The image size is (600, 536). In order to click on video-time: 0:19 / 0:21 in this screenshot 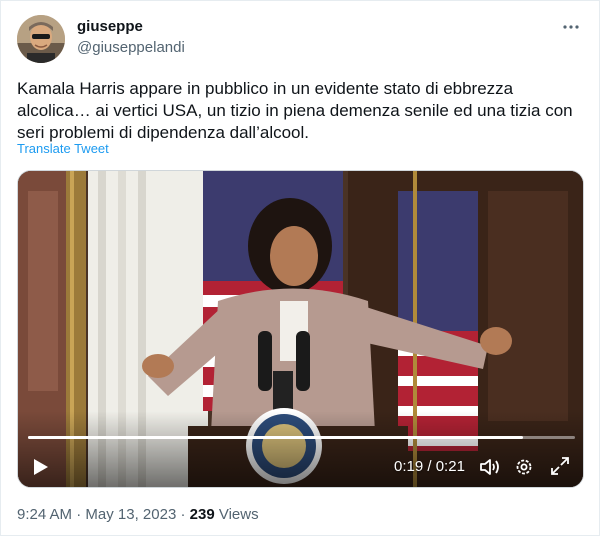, I will do `click(429, 466)`.